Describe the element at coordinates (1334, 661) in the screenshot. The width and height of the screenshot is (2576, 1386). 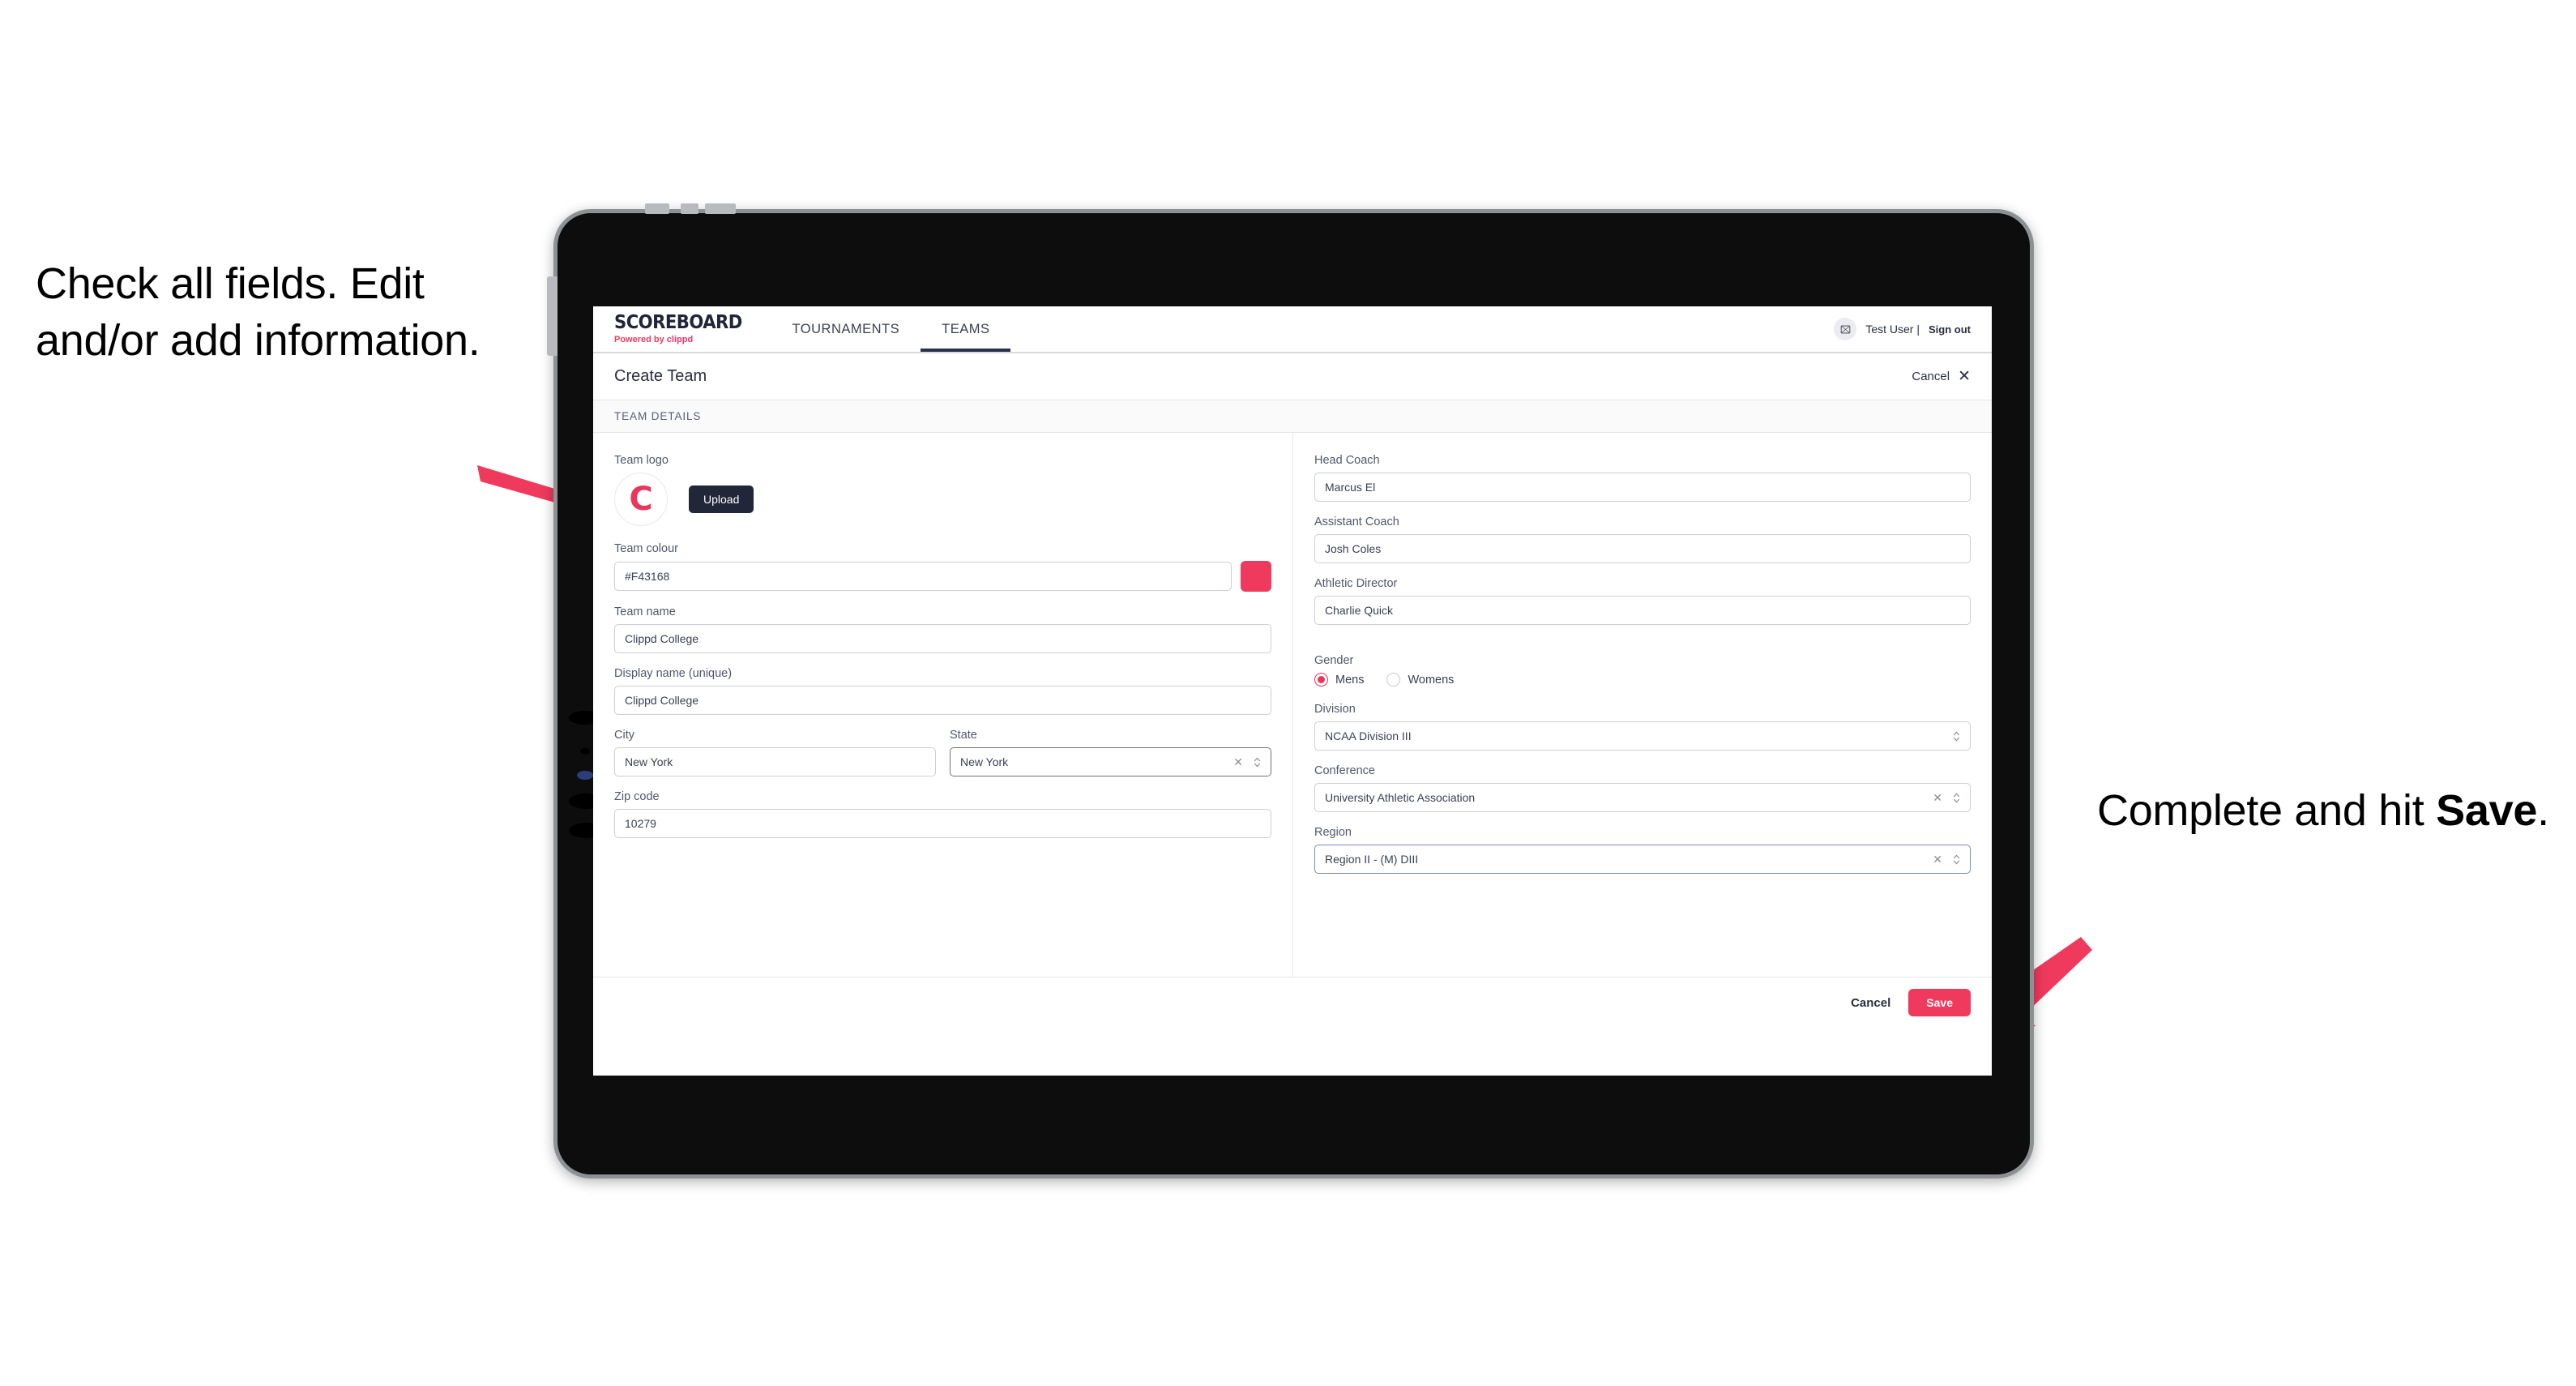
I see `gender-label: Gender` at that location.